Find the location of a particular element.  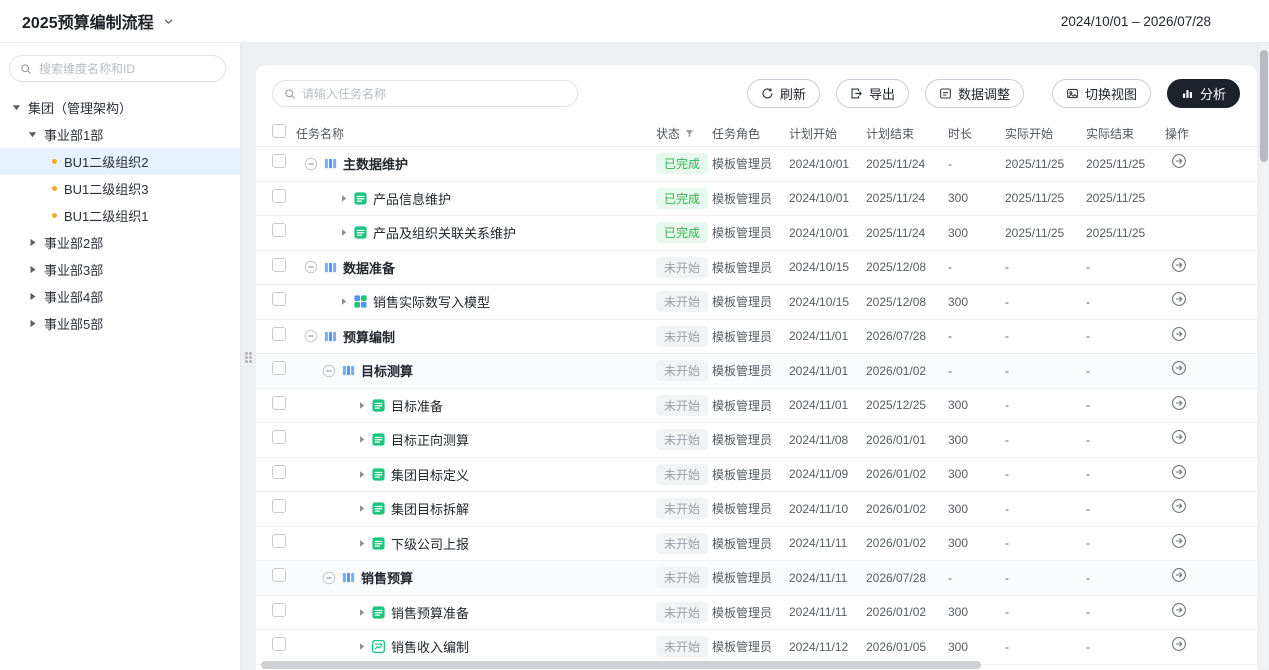

analysis-button: 分析 is located at coordinates (1203, 93).